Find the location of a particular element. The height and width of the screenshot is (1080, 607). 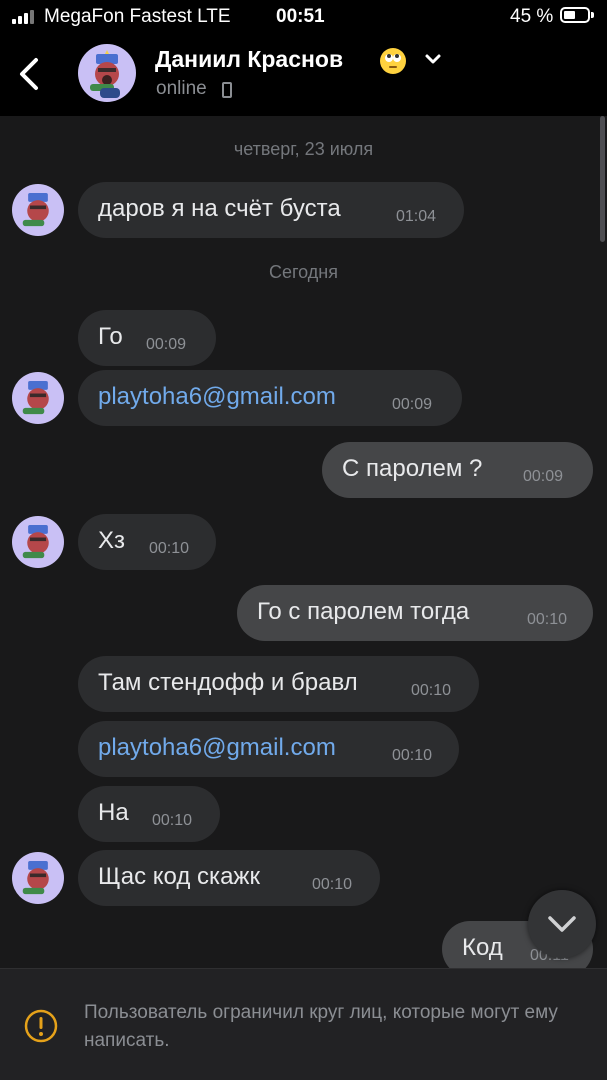

date-separator: четверг, 23 июля is located at coordinates (303, 149).